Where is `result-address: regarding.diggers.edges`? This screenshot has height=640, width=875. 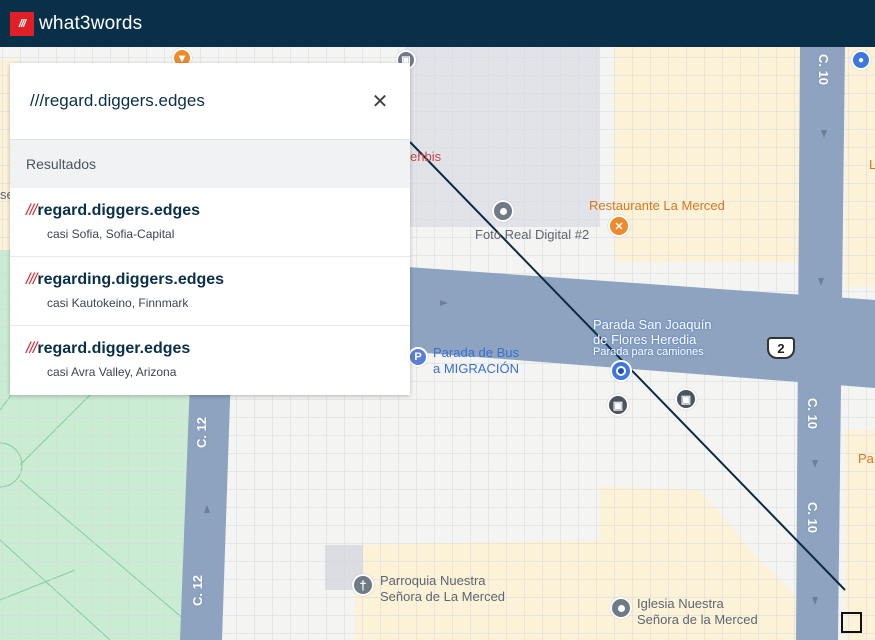
result-address: regarding.diggers.edges is located at coordinates (131, 279).